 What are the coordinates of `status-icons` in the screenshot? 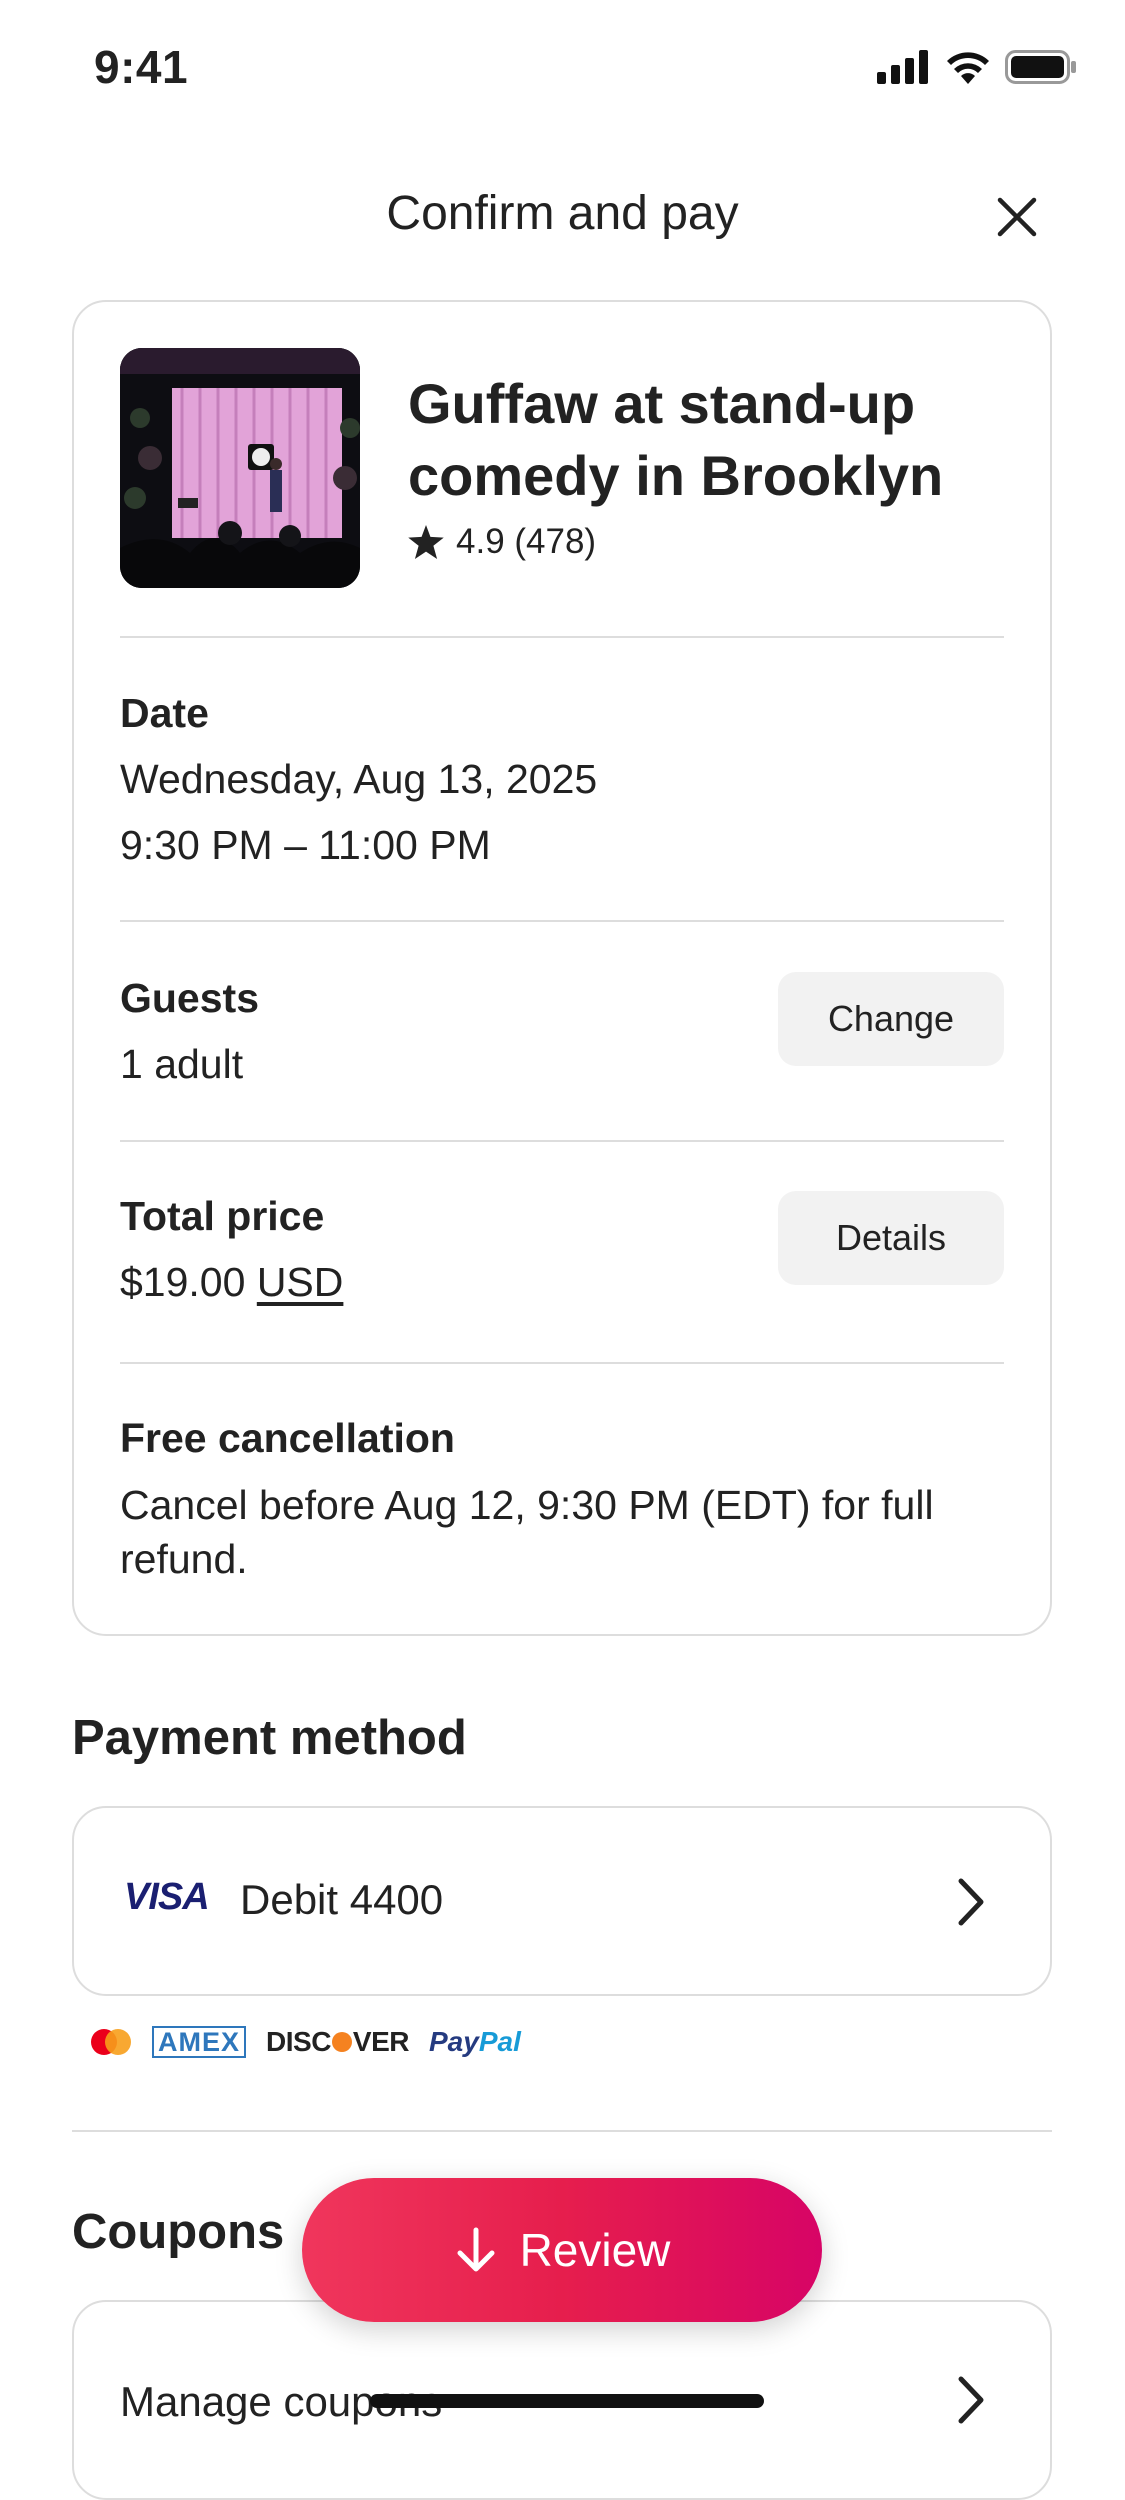 It's located at (977, 67).